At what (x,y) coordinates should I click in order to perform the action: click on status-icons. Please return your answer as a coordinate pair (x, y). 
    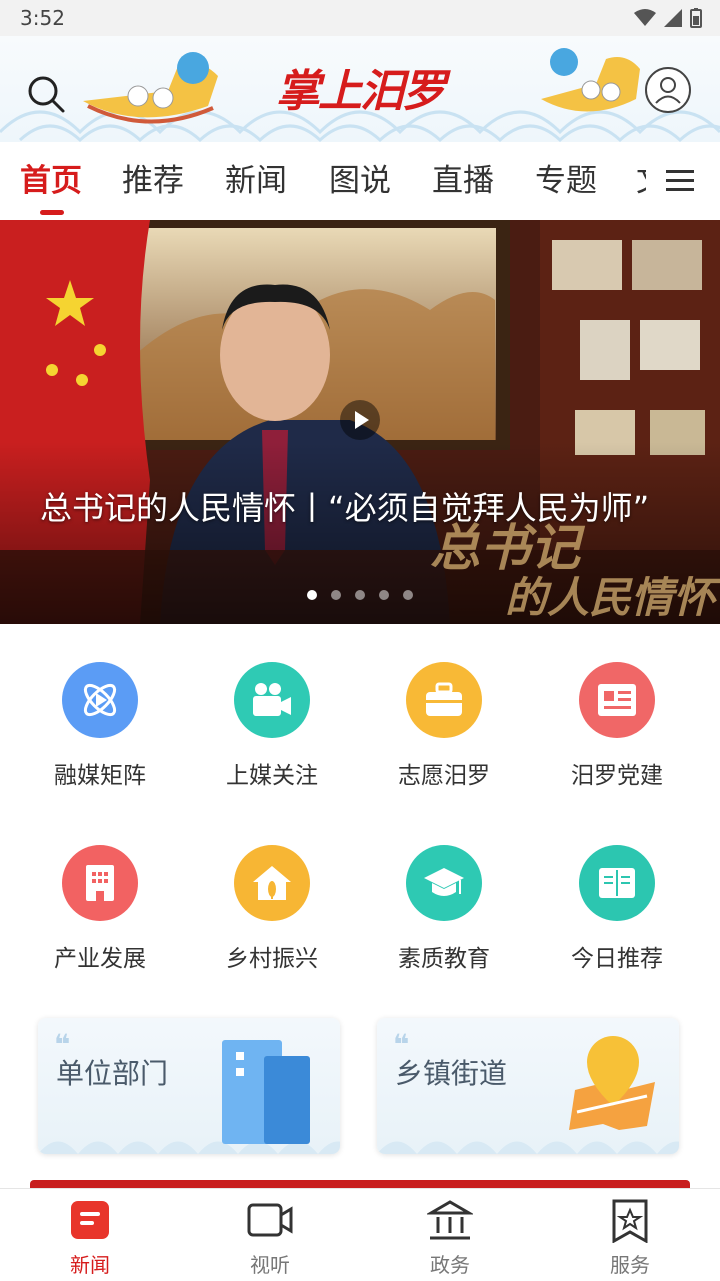
    Looking at the image, I should click on (668, 18).